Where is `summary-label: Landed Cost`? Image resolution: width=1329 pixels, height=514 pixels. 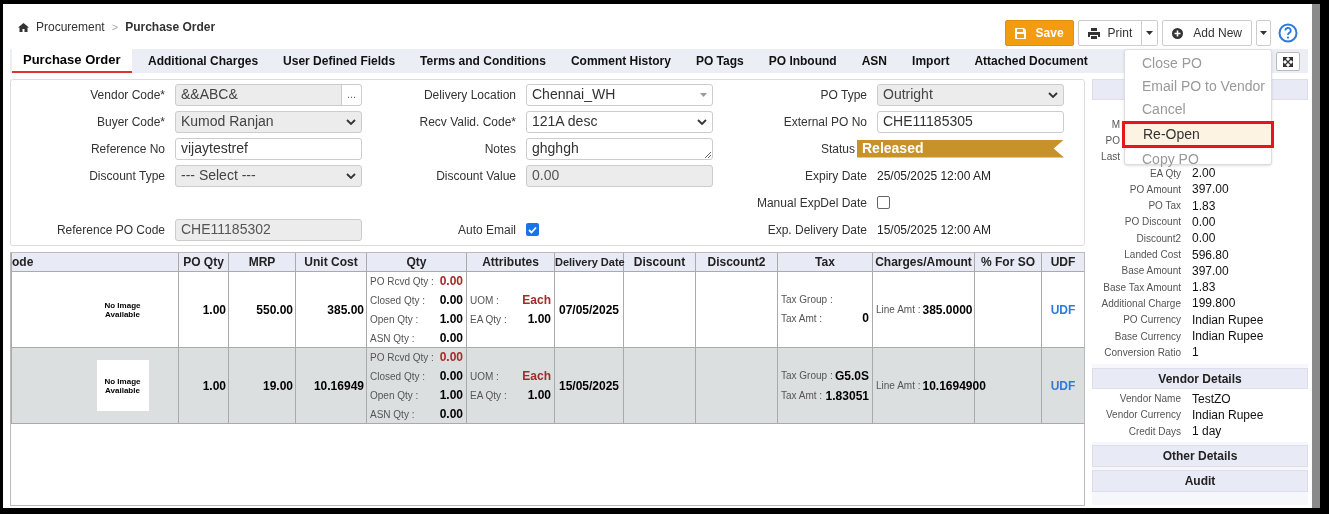 summary-label: Landed Cost is located at coordinates (1152, 255).